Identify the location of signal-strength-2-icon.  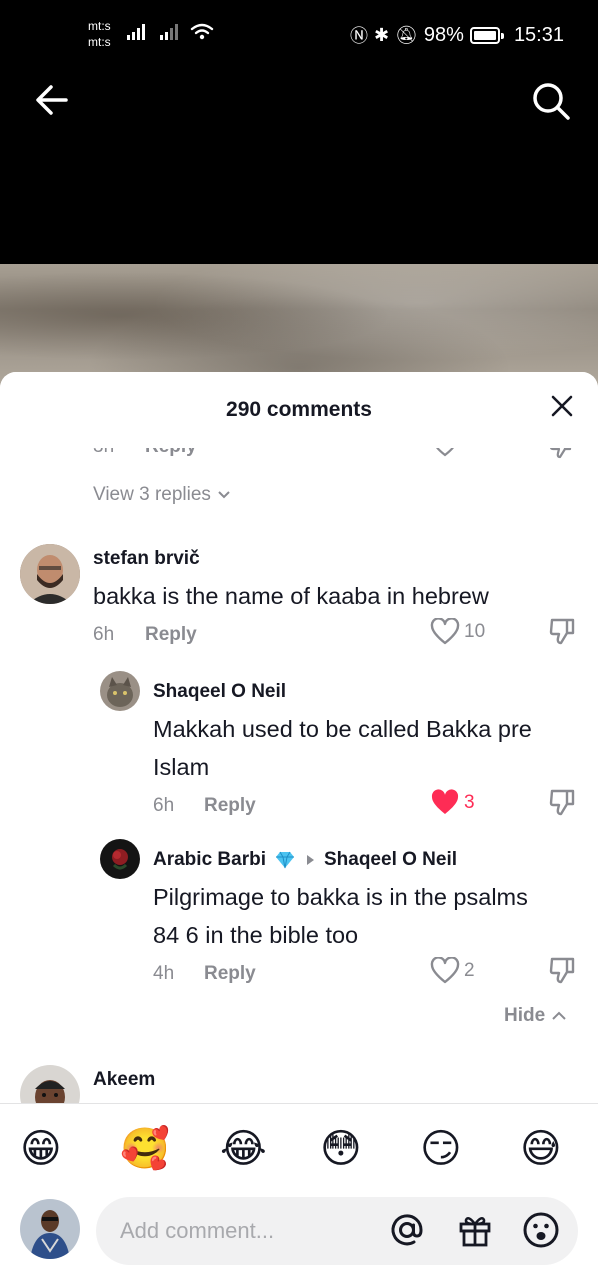
(169, 32).